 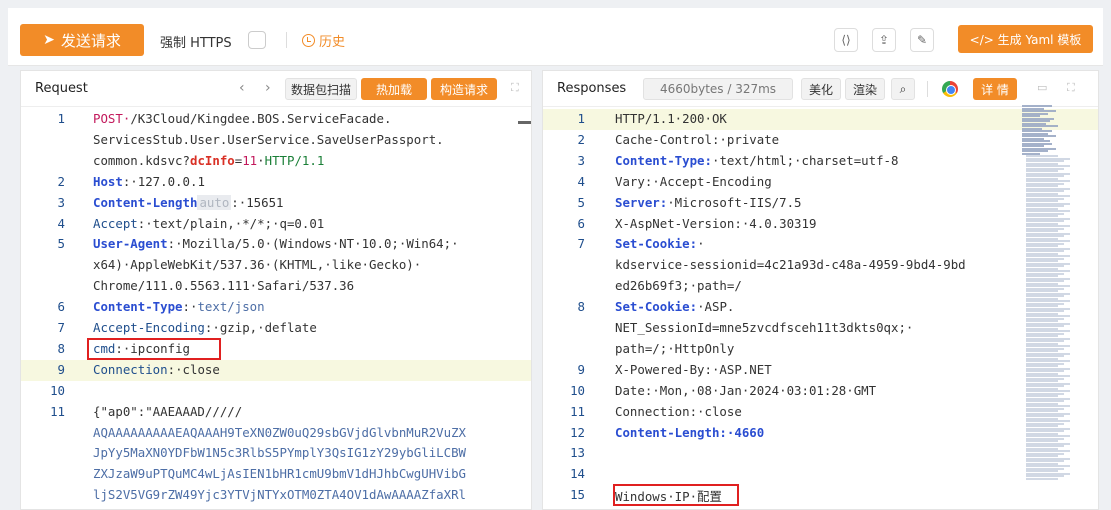 What do you see at coordinates (718, 89) in the screenshot?
I see `response-size-badge: 4660bytes / 327ms` at bounding box center [718, 89].